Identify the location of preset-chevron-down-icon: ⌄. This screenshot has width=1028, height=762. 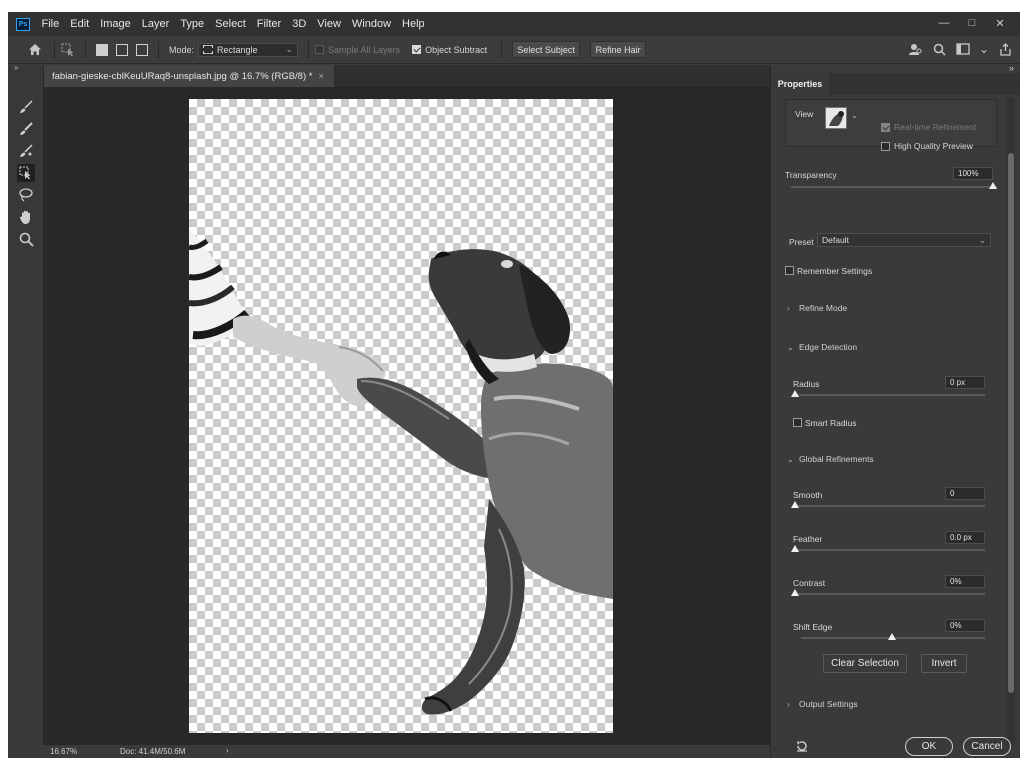
(982, 239).